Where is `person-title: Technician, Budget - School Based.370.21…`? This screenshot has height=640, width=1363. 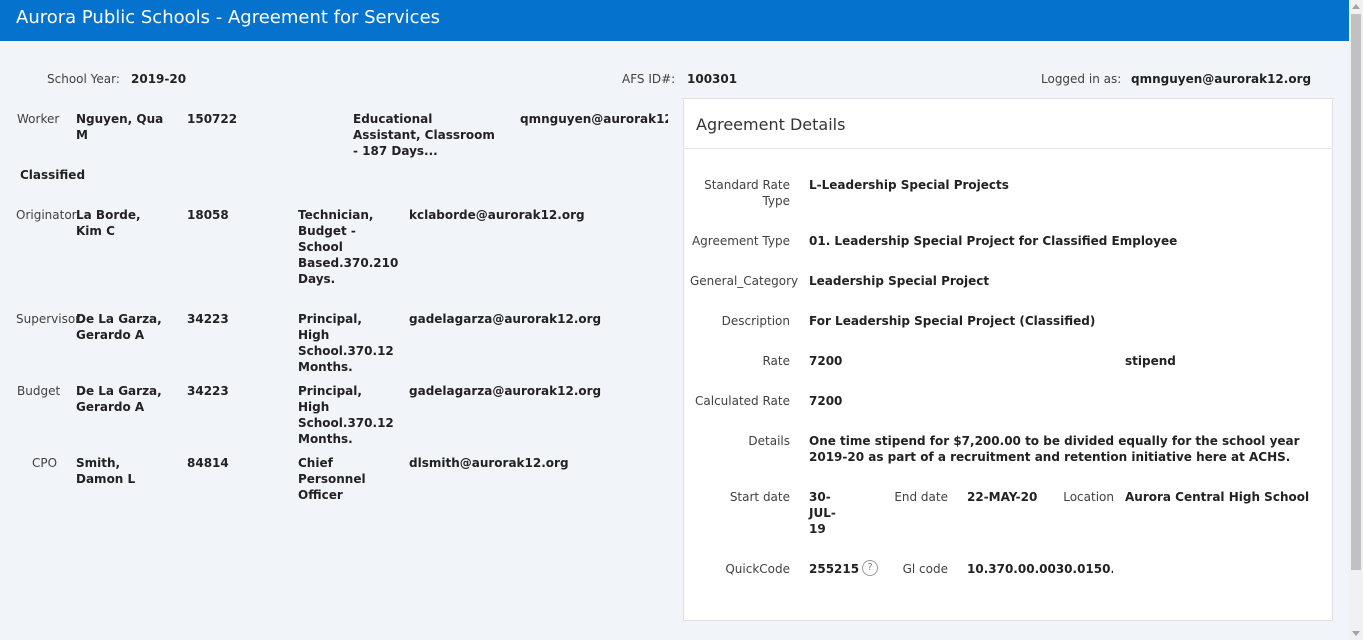 person-title: Technician, Budget - School Based.370.21… is located at coordinates (348, 247).